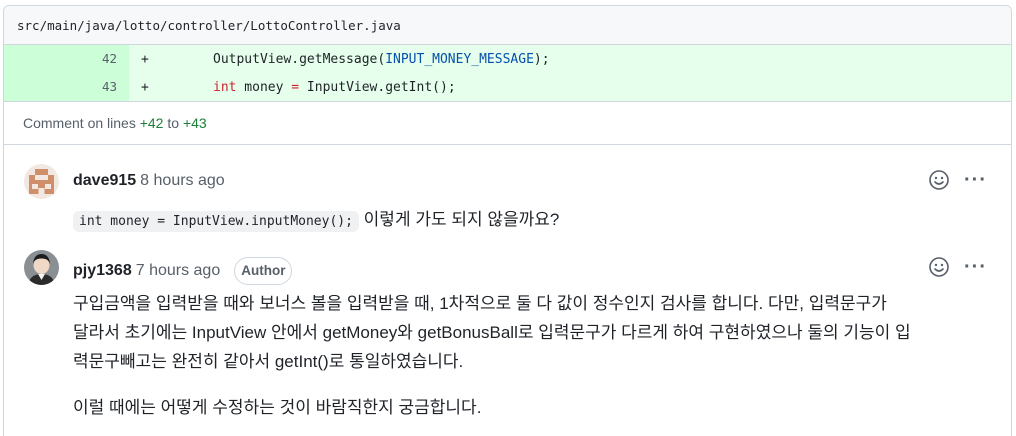 Image resolution: width=1016 pixels, height=436 pixels. What do you see at coordinates (102, 271) in the screenshot?
I see `author-name: pjy1368` at bounding box center [102, 271].